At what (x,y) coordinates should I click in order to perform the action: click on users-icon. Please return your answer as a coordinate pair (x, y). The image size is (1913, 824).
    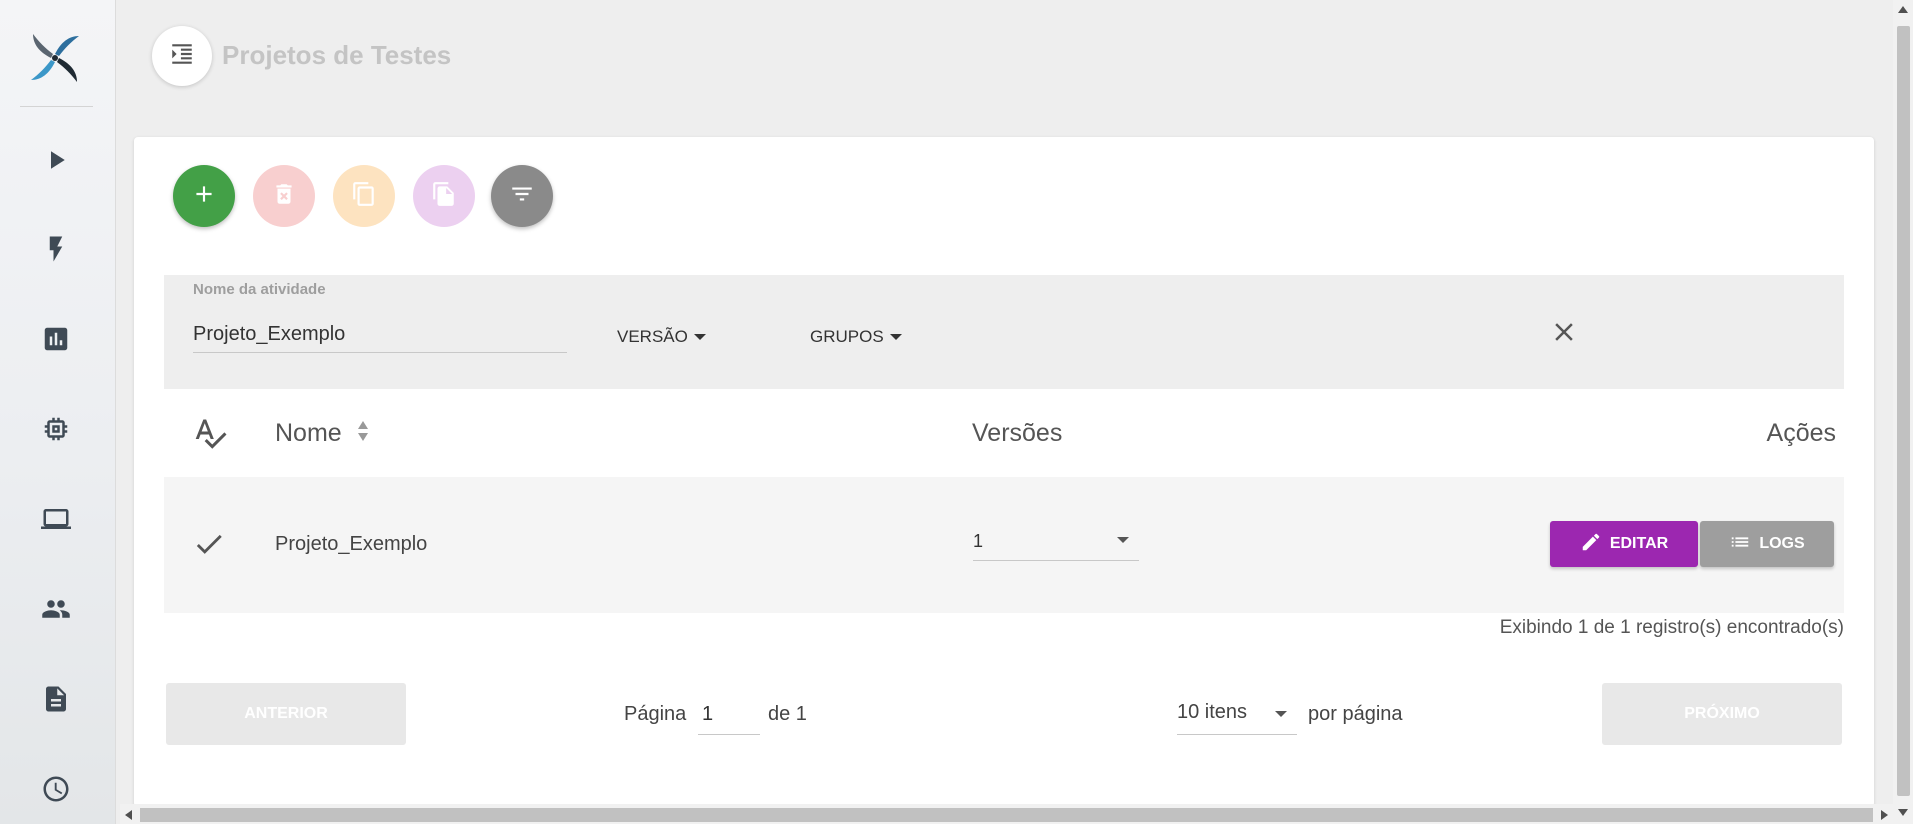
    Looking at the image, I should click on (56, 609).